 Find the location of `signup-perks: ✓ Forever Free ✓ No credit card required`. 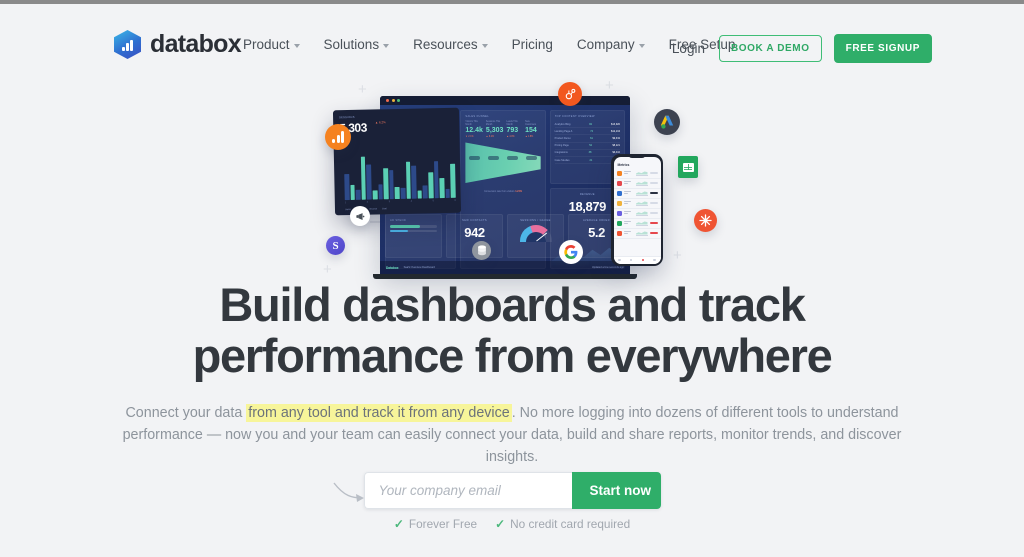

signup-perks: ✓ Forever Free ✓ No credit card required is located at coordinates (512, 524).